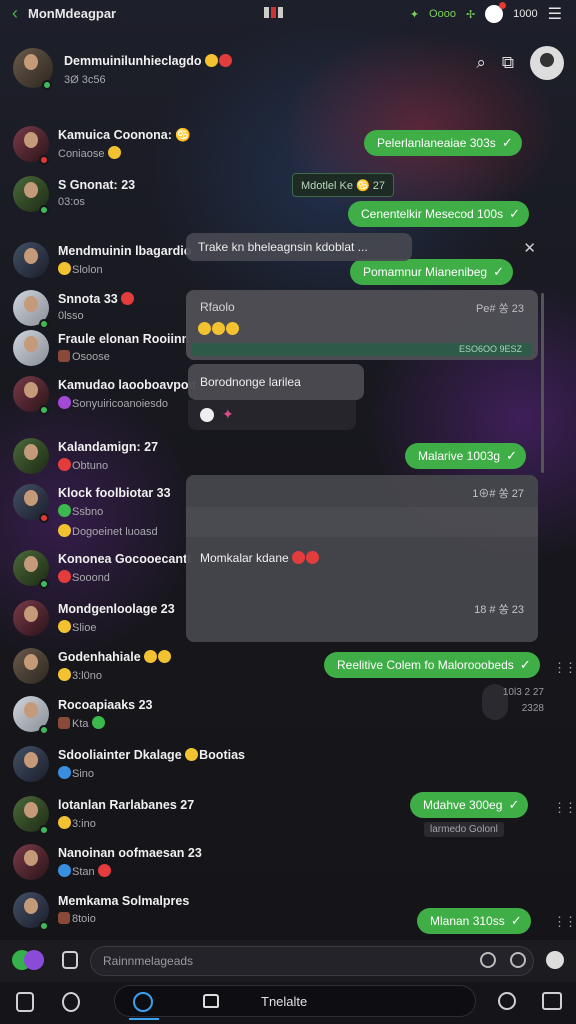 This screenshot has width=576, height=1024. I want to click on header-actions: ⌕ ⧉, so click(520, 63).